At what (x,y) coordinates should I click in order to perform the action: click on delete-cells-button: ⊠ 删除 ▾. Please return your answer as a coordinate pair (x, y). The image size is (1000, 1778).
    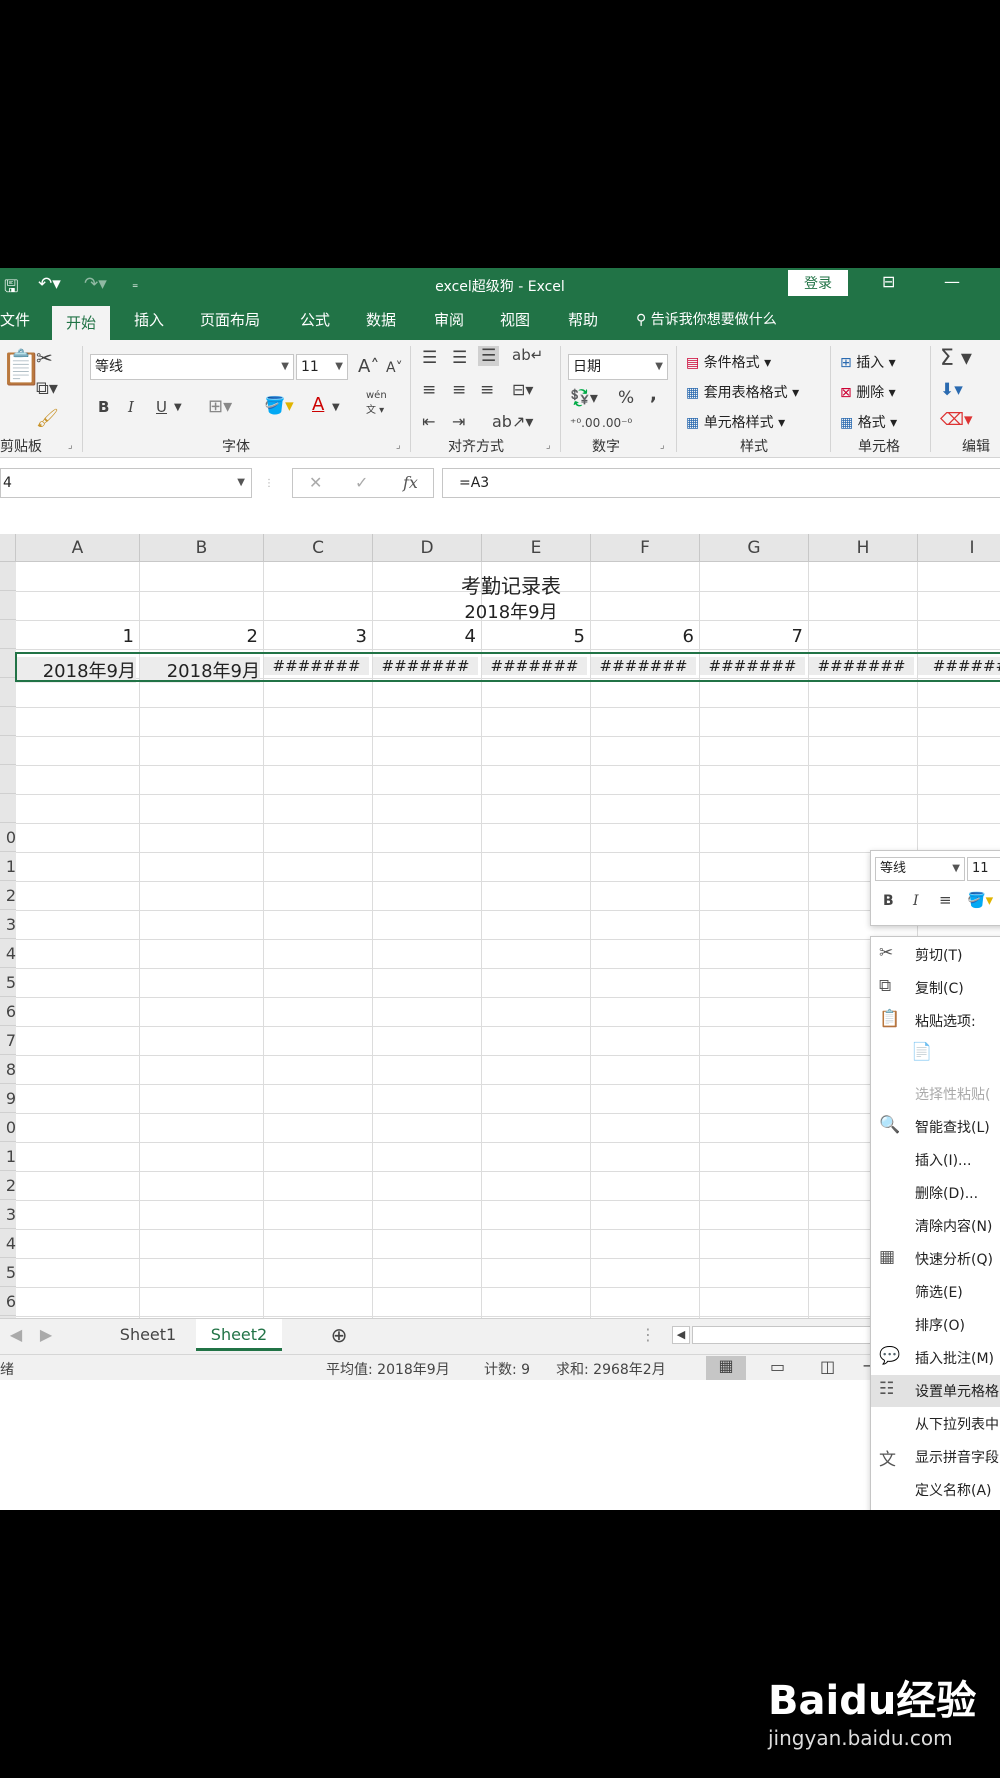
    Looking at the image, I should click on (868, 392).